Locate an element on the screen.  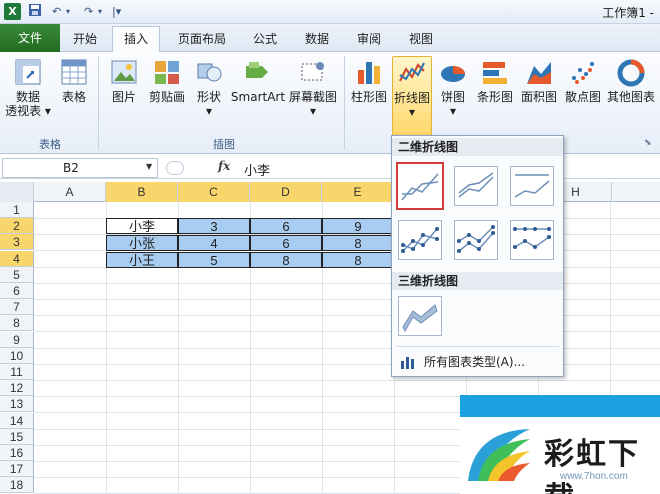
row-header-5: 5 is located at coordinates (17, 275).